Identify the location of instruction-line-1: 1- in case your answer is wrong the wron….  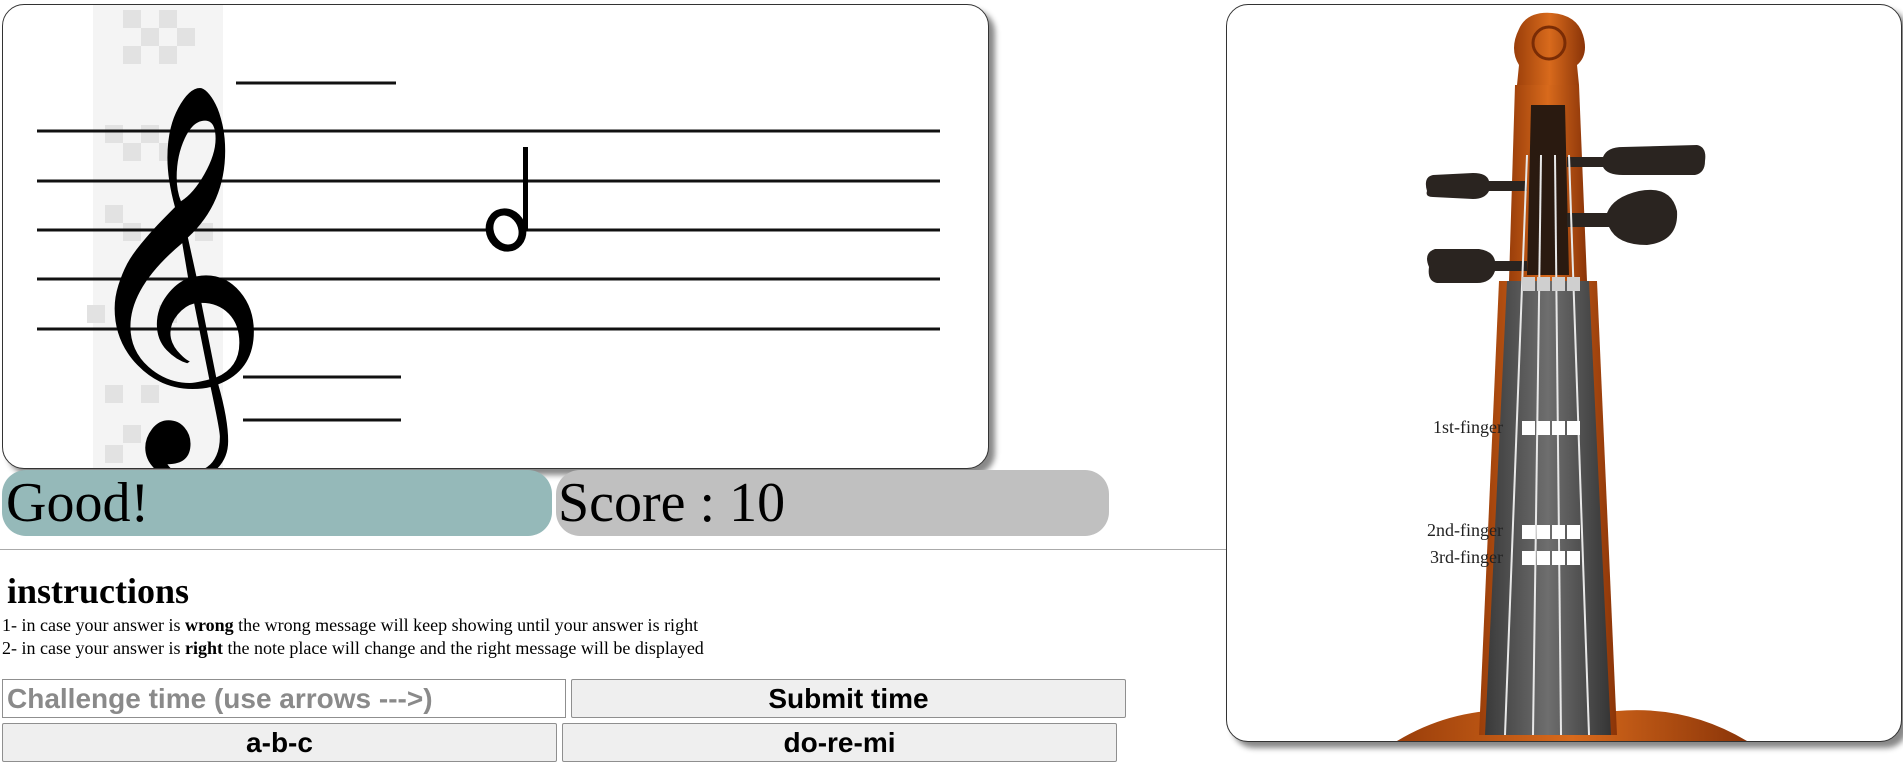
(350, 625).